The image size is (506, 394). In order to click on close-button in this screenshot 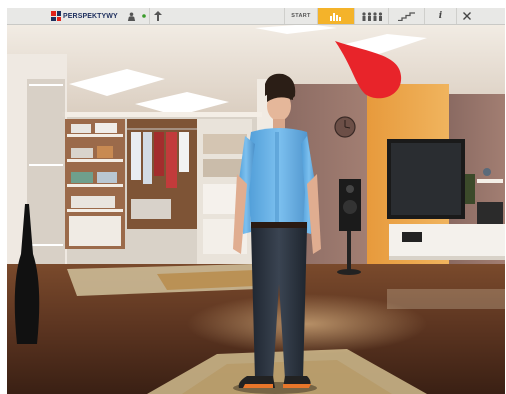, I will do `click(466, 16)`.